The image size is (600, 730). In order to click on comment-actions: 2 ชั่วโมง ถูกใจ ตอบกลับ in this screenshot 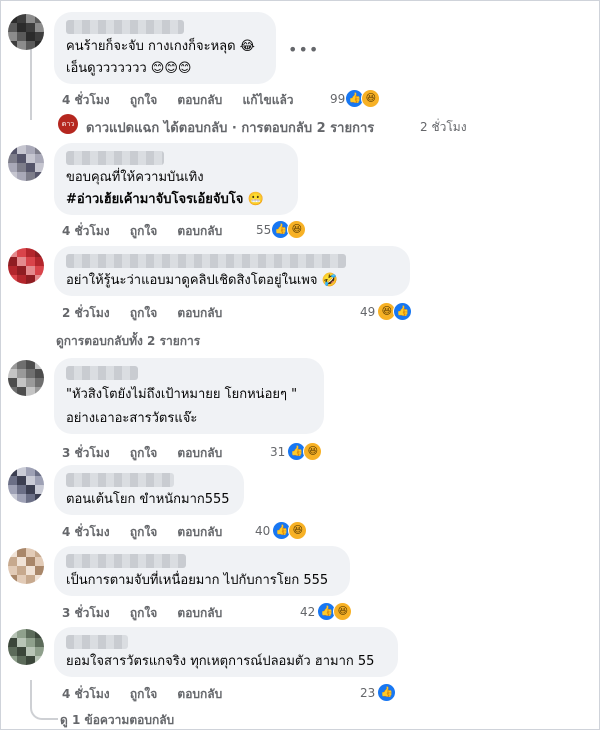, I will do `click(150, 313)`.